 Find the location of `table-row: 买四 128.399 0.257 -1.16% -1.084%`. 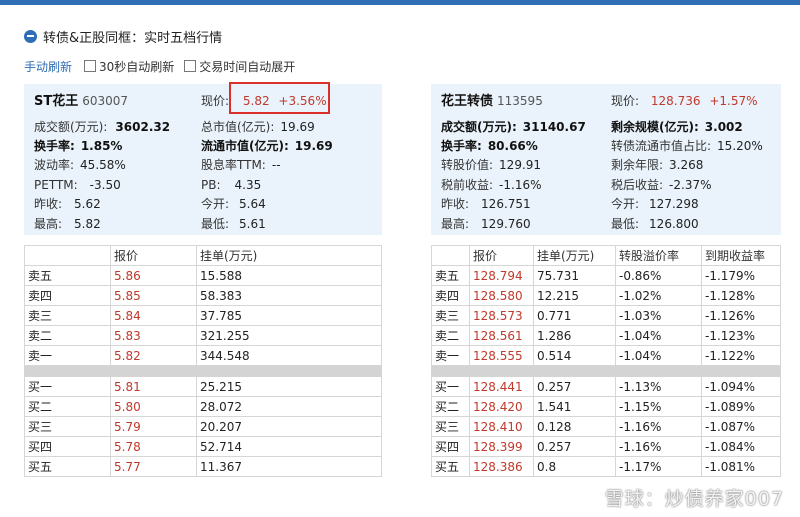

table-row: 买四 128.399 0.257 -1.16% -1.084% is located at coordinates (606, 446).